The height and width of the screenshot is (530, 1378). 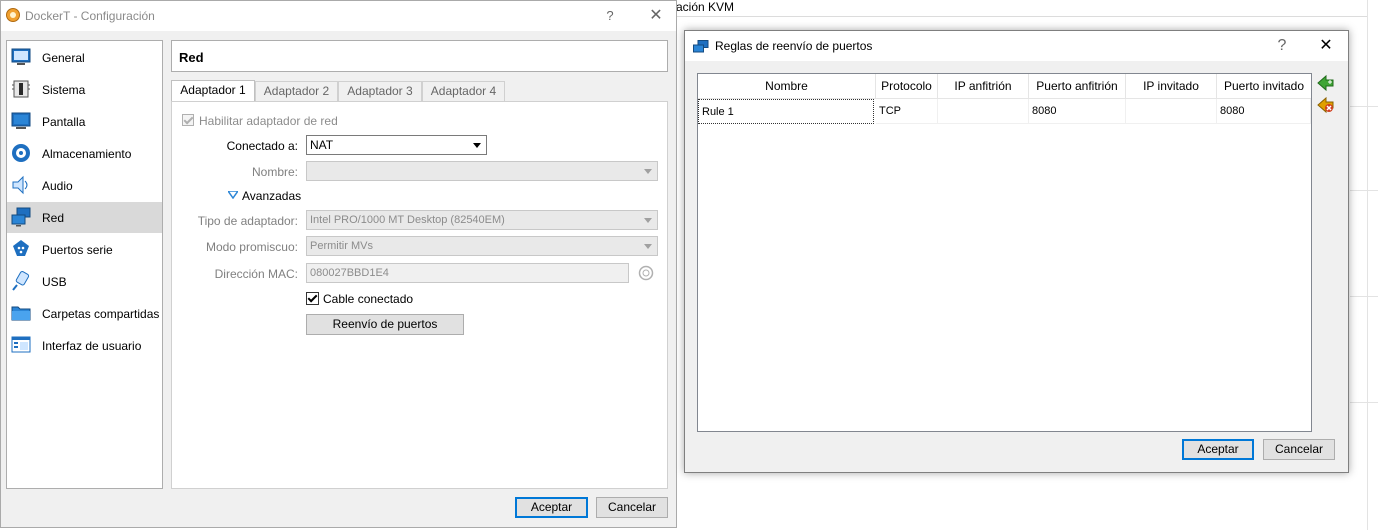 What do you see at coordinates (213, 91) in the screenshot?
I see `tab-adapter-1: Adaptador 1` at bounding box center [213, 91].